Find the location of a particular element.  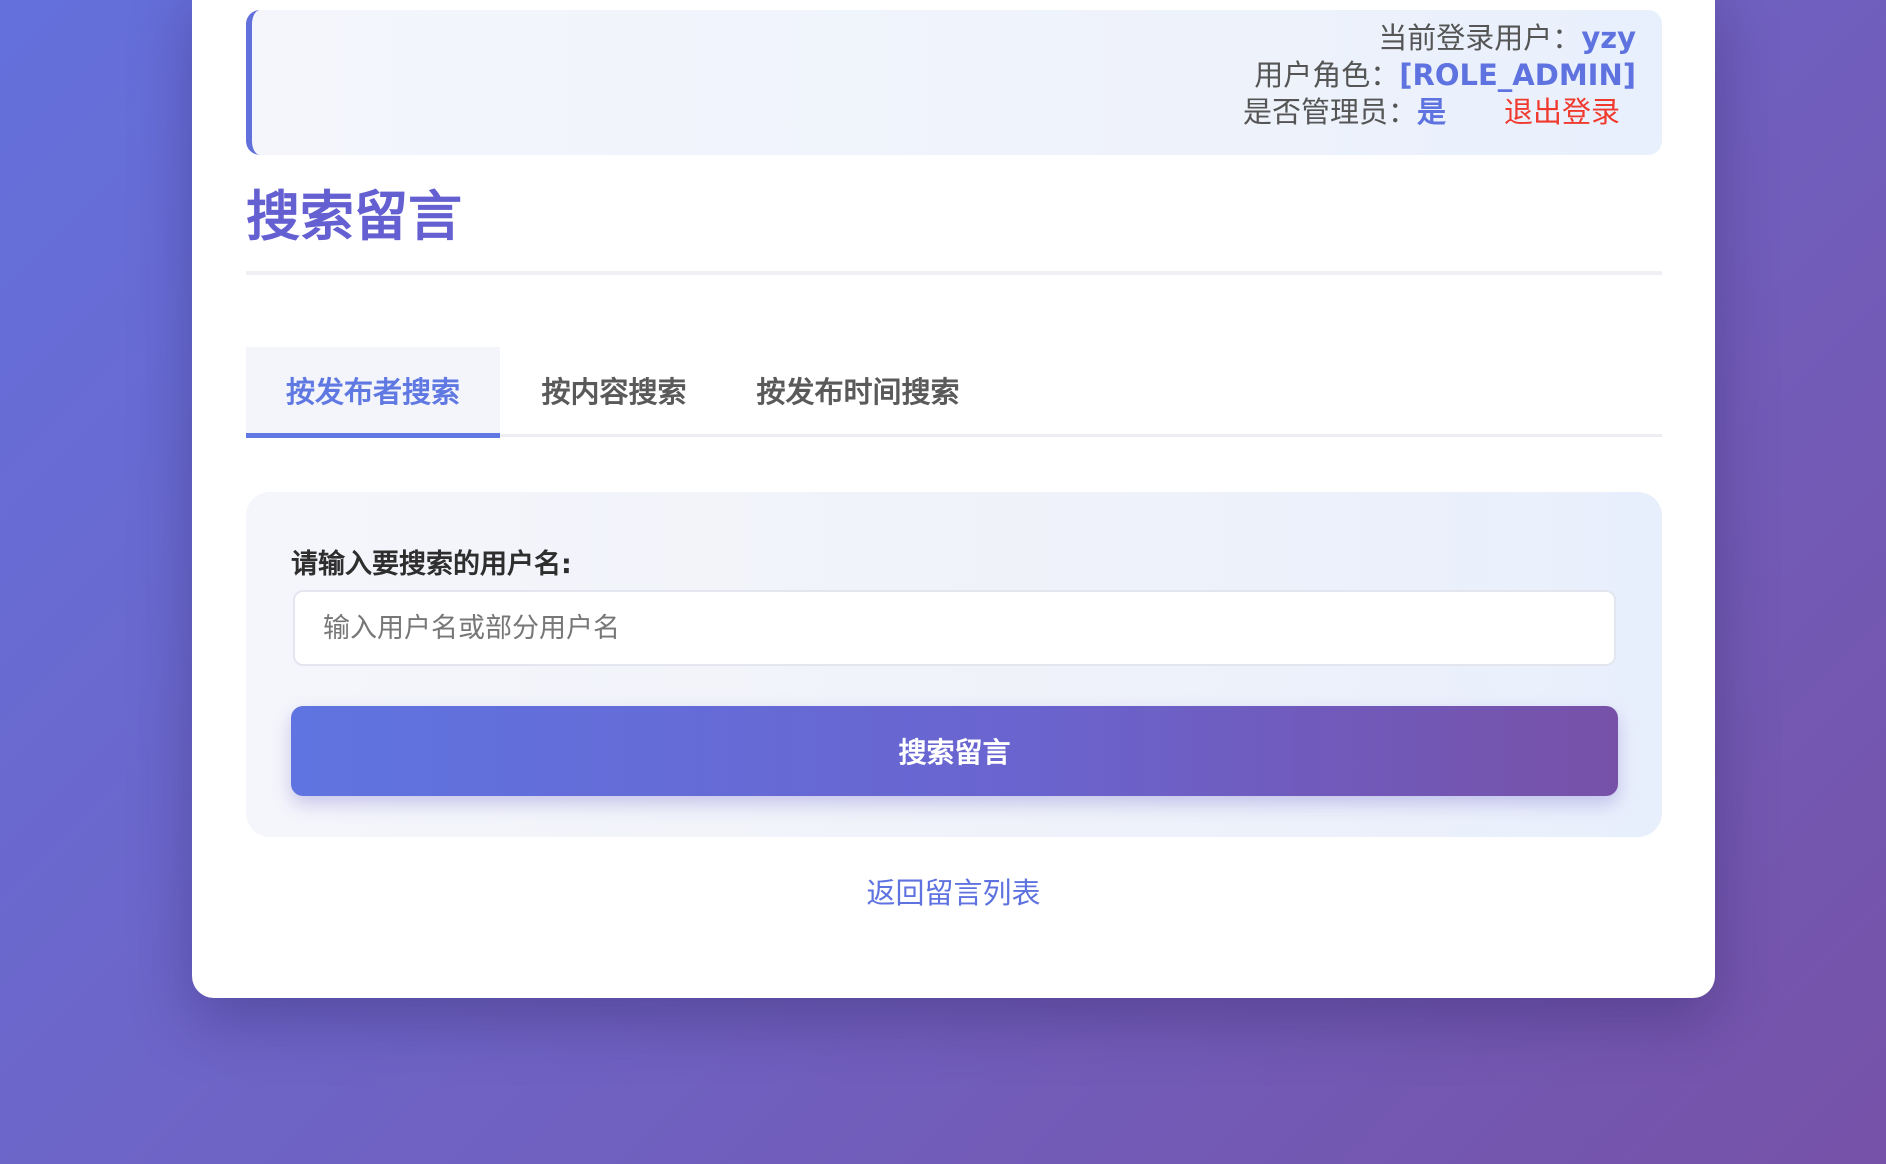

page-title: 搜索留言 is located at coordinates (354, 216).